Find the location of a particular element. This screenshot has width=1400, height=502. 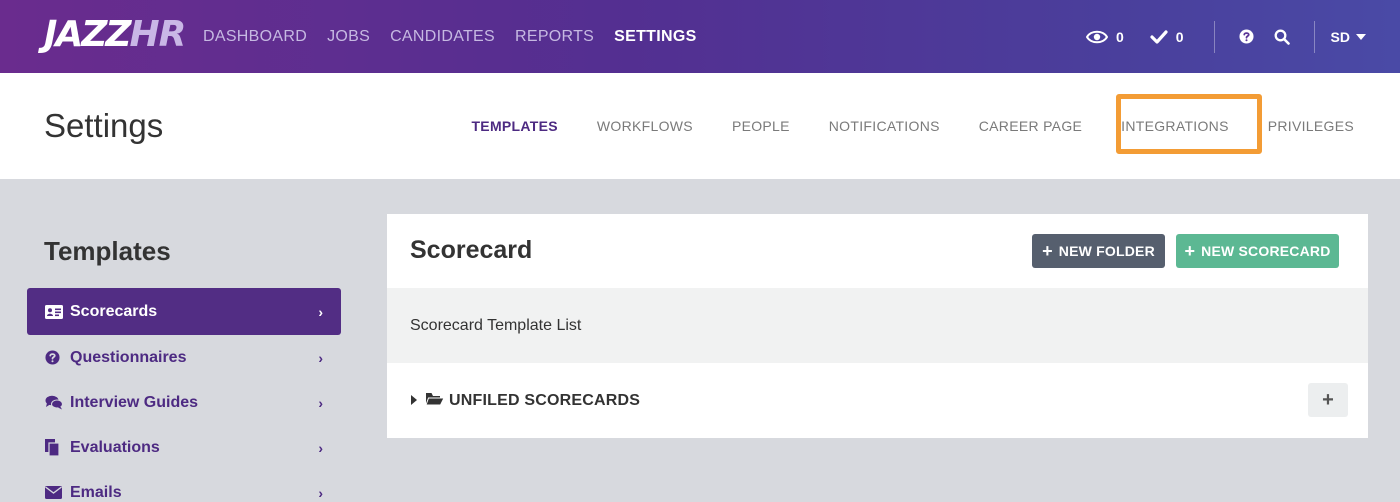

jazzhr-logo: JAZZ HR is located at coordinates (115, 34).